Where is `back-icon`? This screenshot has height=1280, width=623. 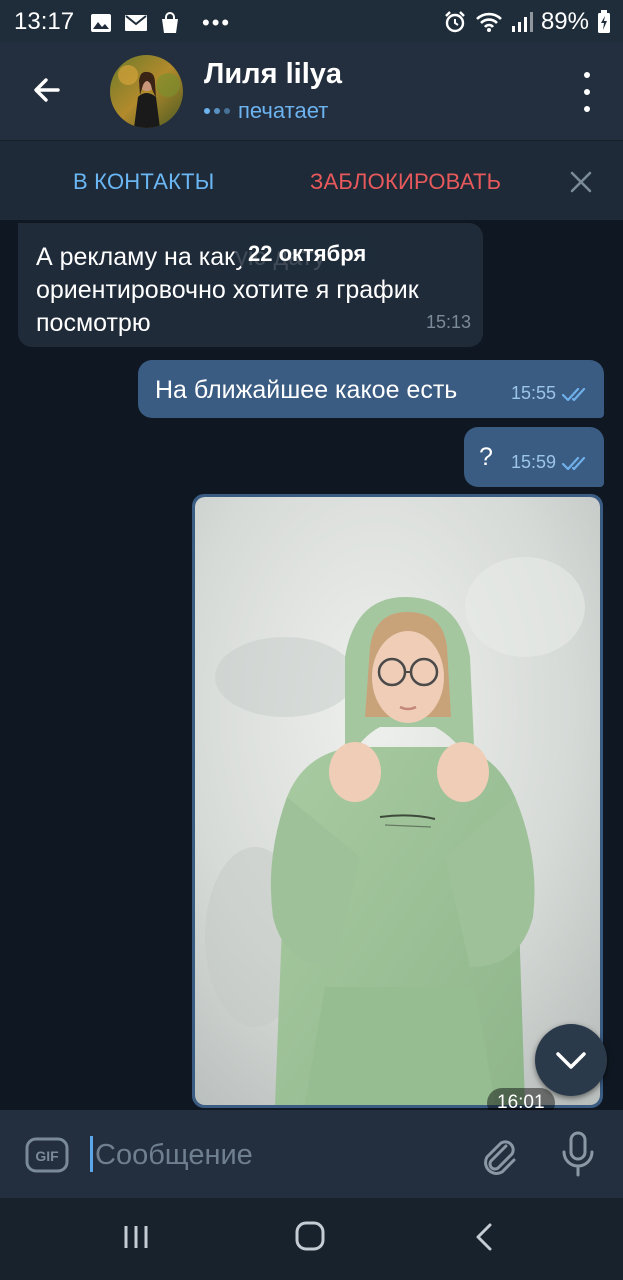
back-icon is located at coordinates (484, 1237).